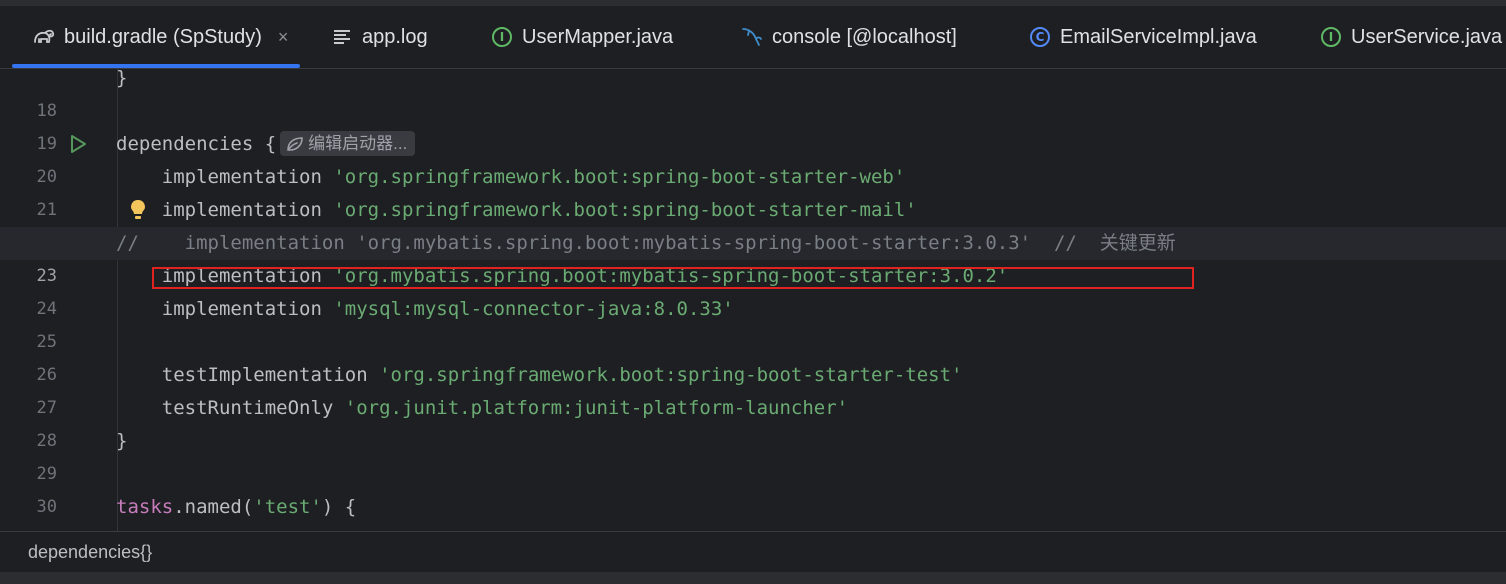  I want to click on code-line: 31 tasks.named('test') {, so click(753, 511).